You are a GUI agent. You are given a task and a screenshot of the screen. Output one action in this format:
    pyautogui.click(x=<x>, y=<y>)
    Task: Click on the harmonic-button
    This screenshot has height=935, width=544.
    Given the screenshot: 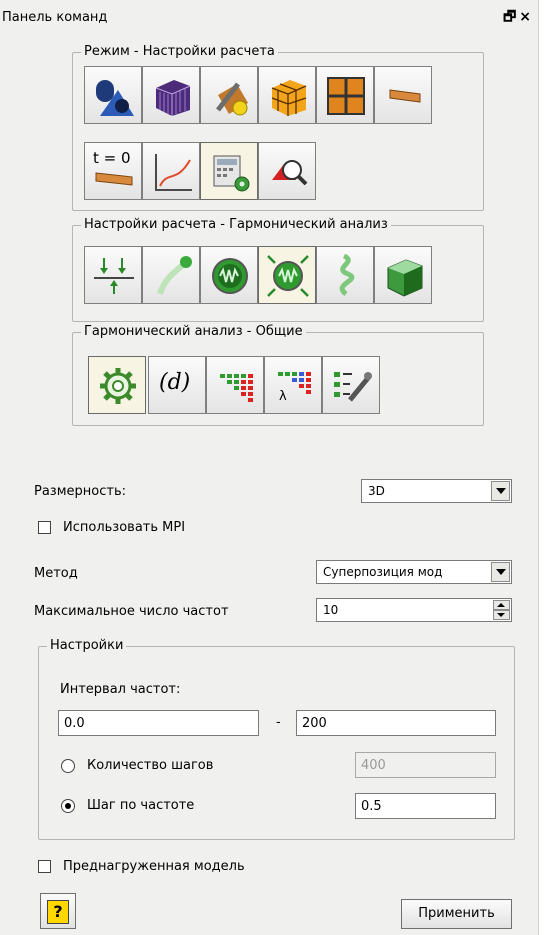 What is the action you would take?
    pyautogui.click(x=229, y=275)
    